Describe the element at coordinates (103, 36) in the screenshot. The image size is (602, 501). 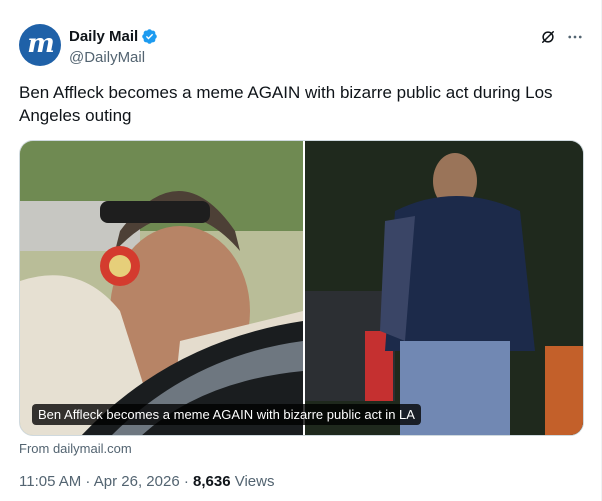
I see `display-name: Daily Mail` at that location.